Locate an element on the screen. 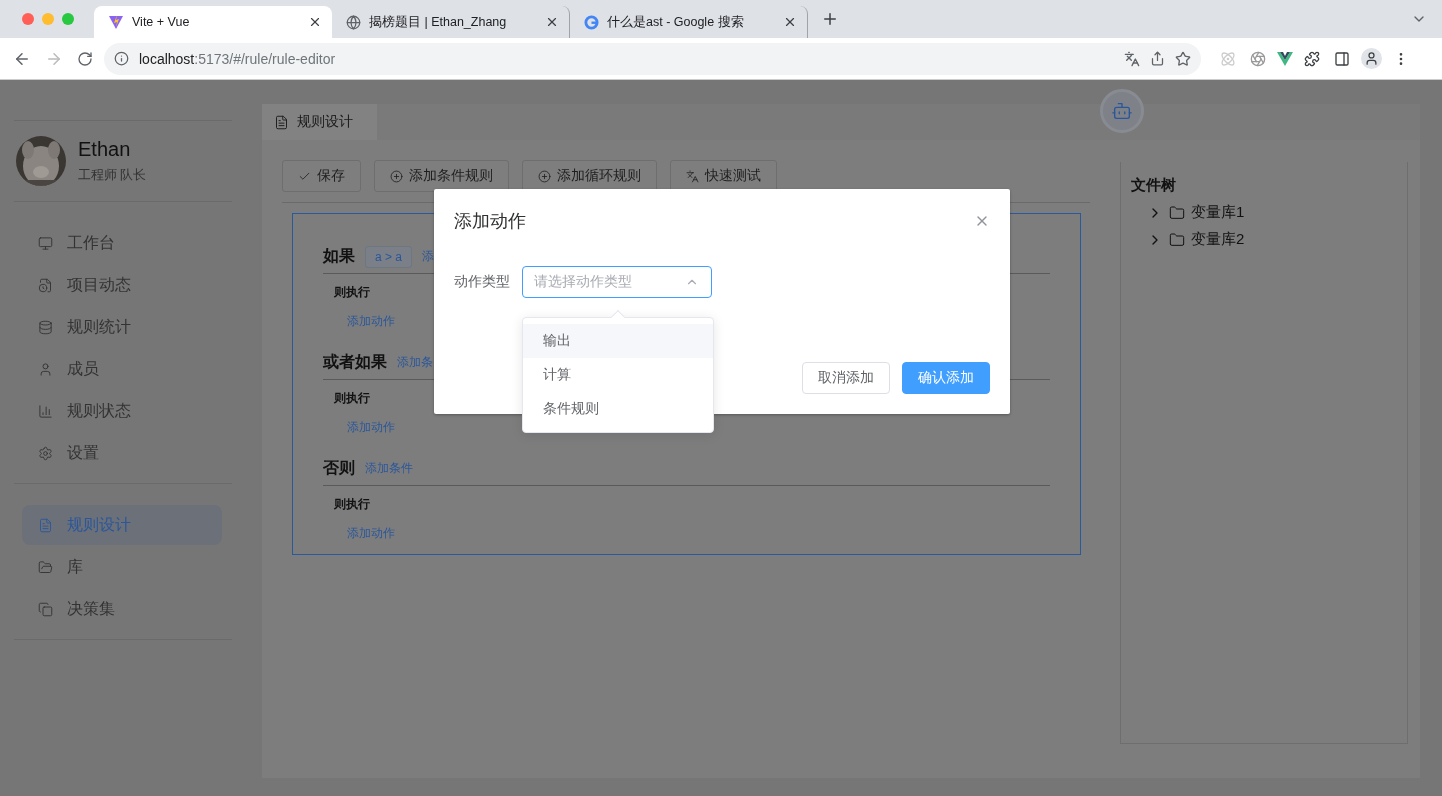 The height and width of the screenshot is (796, 1442). globe-icon is located at coordinates (353, 22).